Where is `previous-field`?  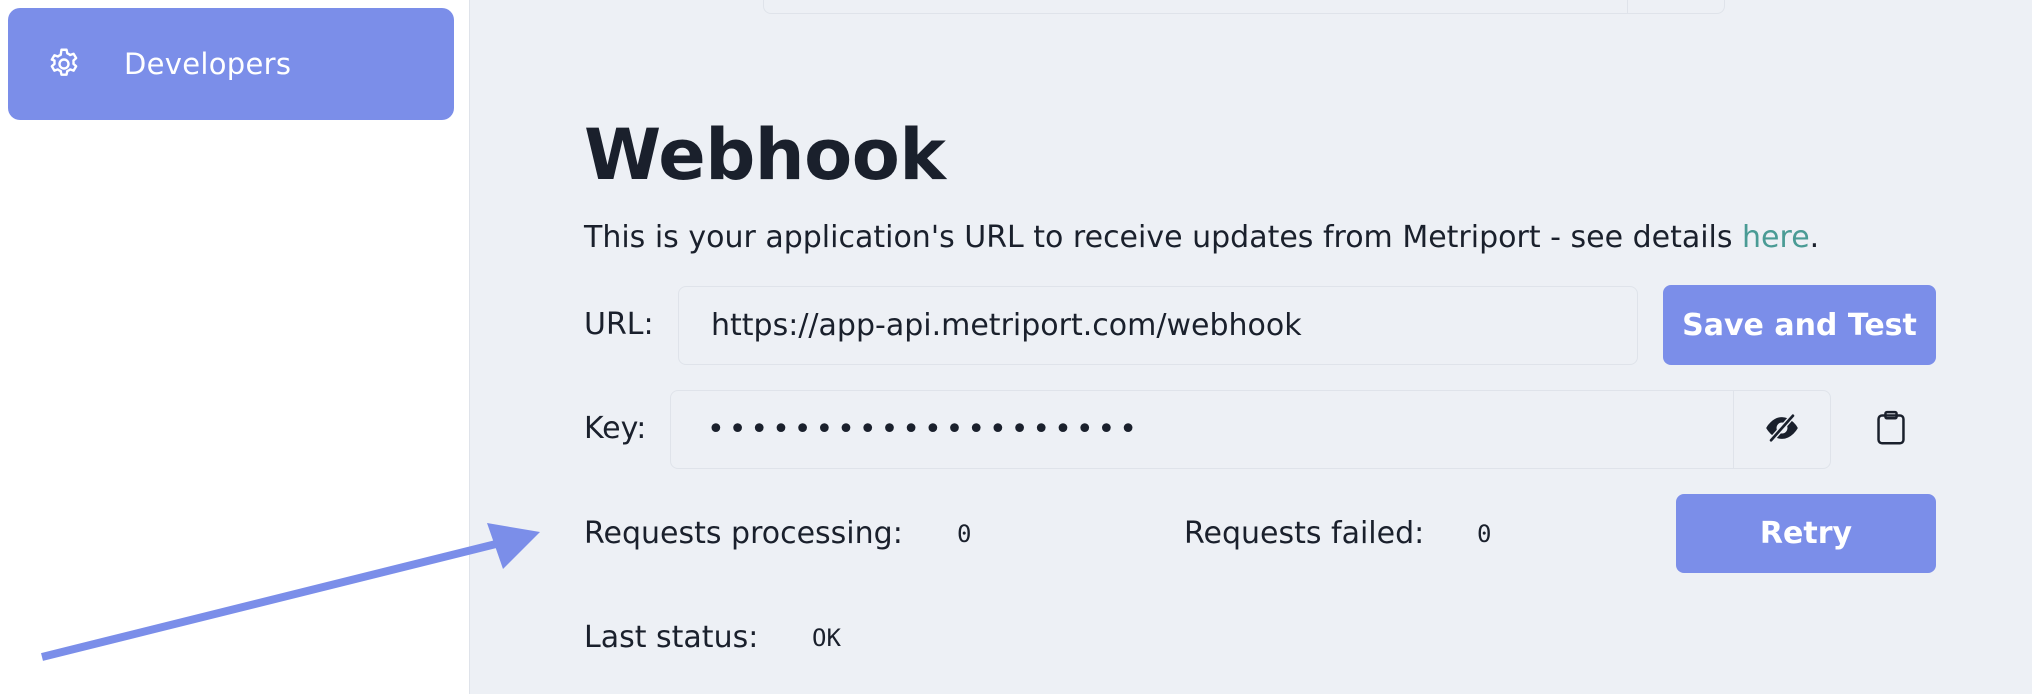 previous-field is located at coordinates (1244, 7).